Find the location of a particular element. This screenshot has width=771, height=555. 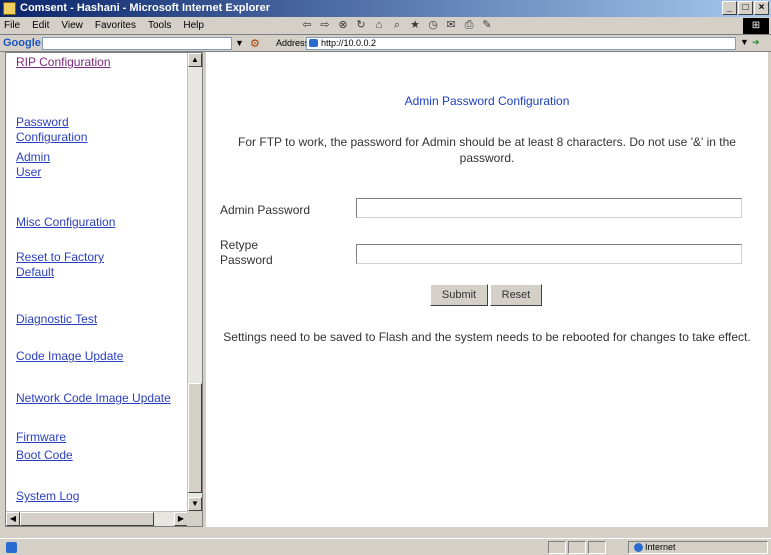

nav-misc-configuration: Misc Configuration is located at coordinates (101, 222).